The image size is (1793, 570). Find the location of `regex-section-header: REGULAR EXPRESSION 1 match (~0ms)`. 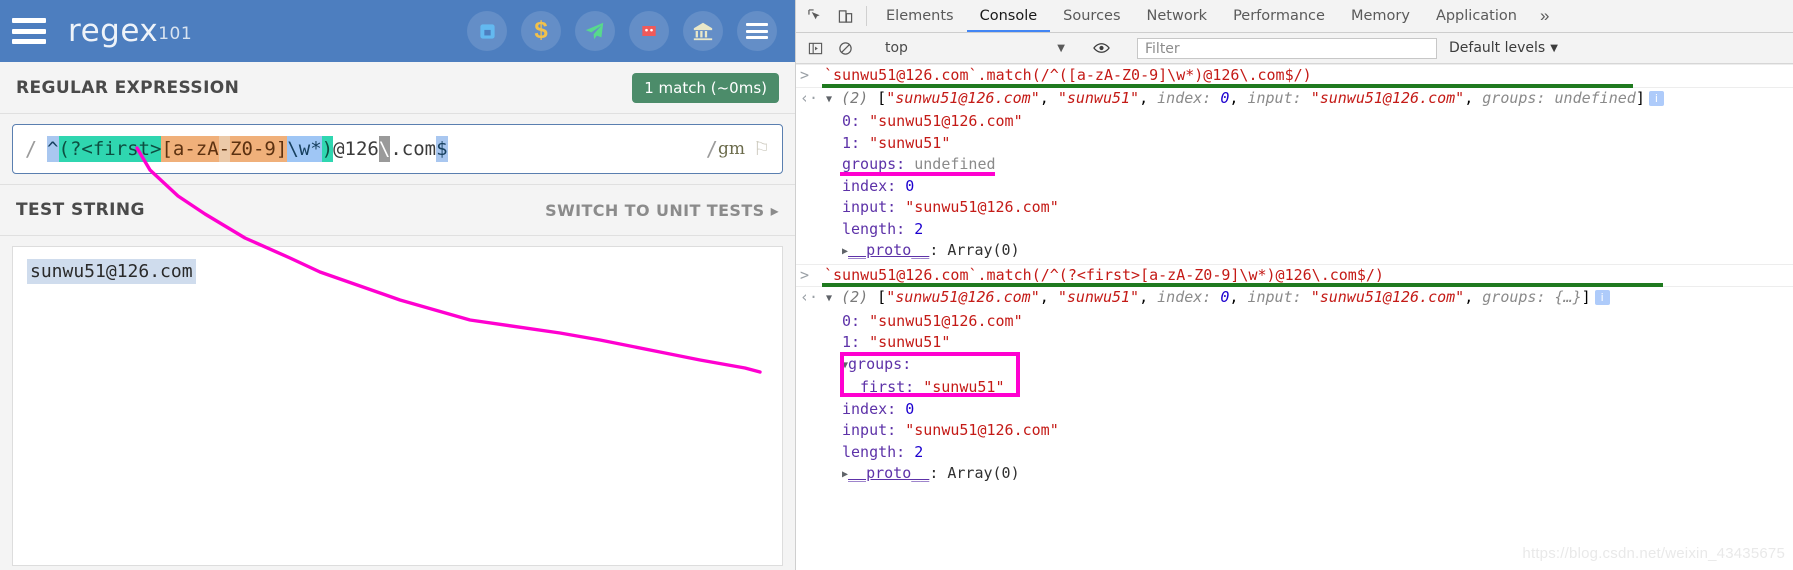

regex-section-header: REGULAR EXPRESSION 1 match (~0ms) is located at coordinates (397, 88).